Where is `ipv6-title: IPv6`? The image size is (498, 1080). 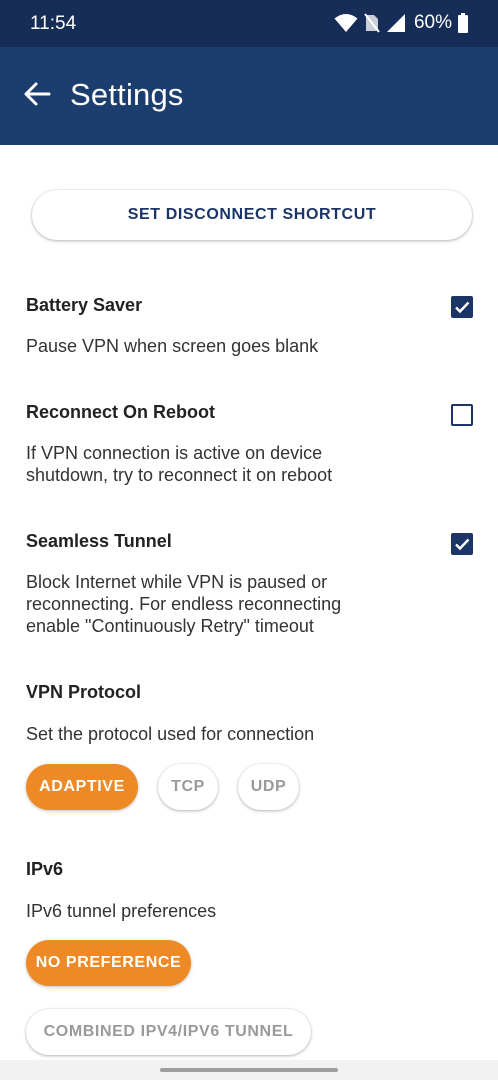 ipv6-title: IPv6 is located at coordinates (45, 869).